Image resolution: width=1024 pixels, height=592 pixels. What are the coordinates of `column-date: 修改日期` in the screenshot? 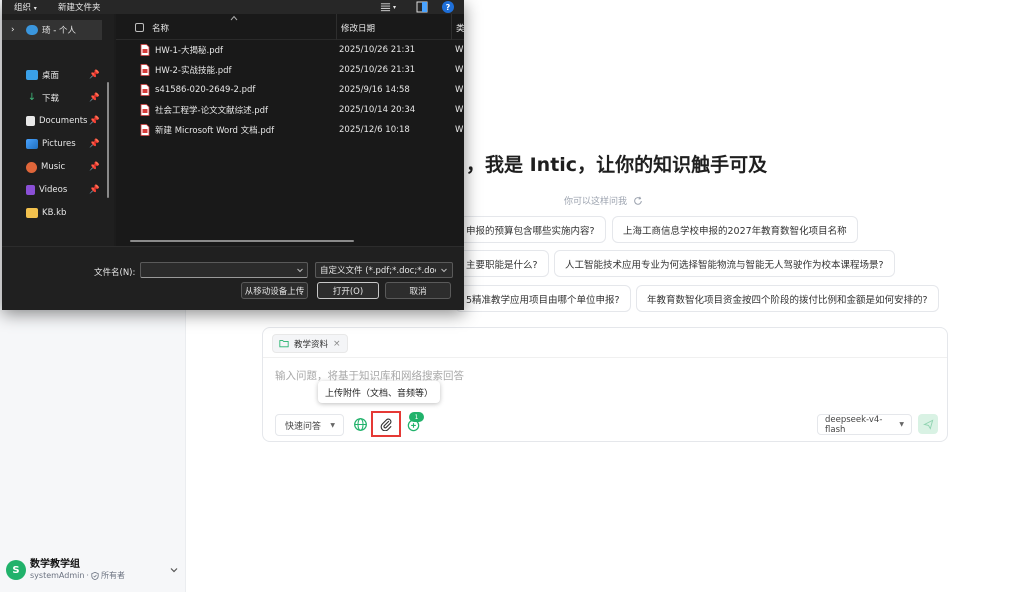 It's located at (358, 28).